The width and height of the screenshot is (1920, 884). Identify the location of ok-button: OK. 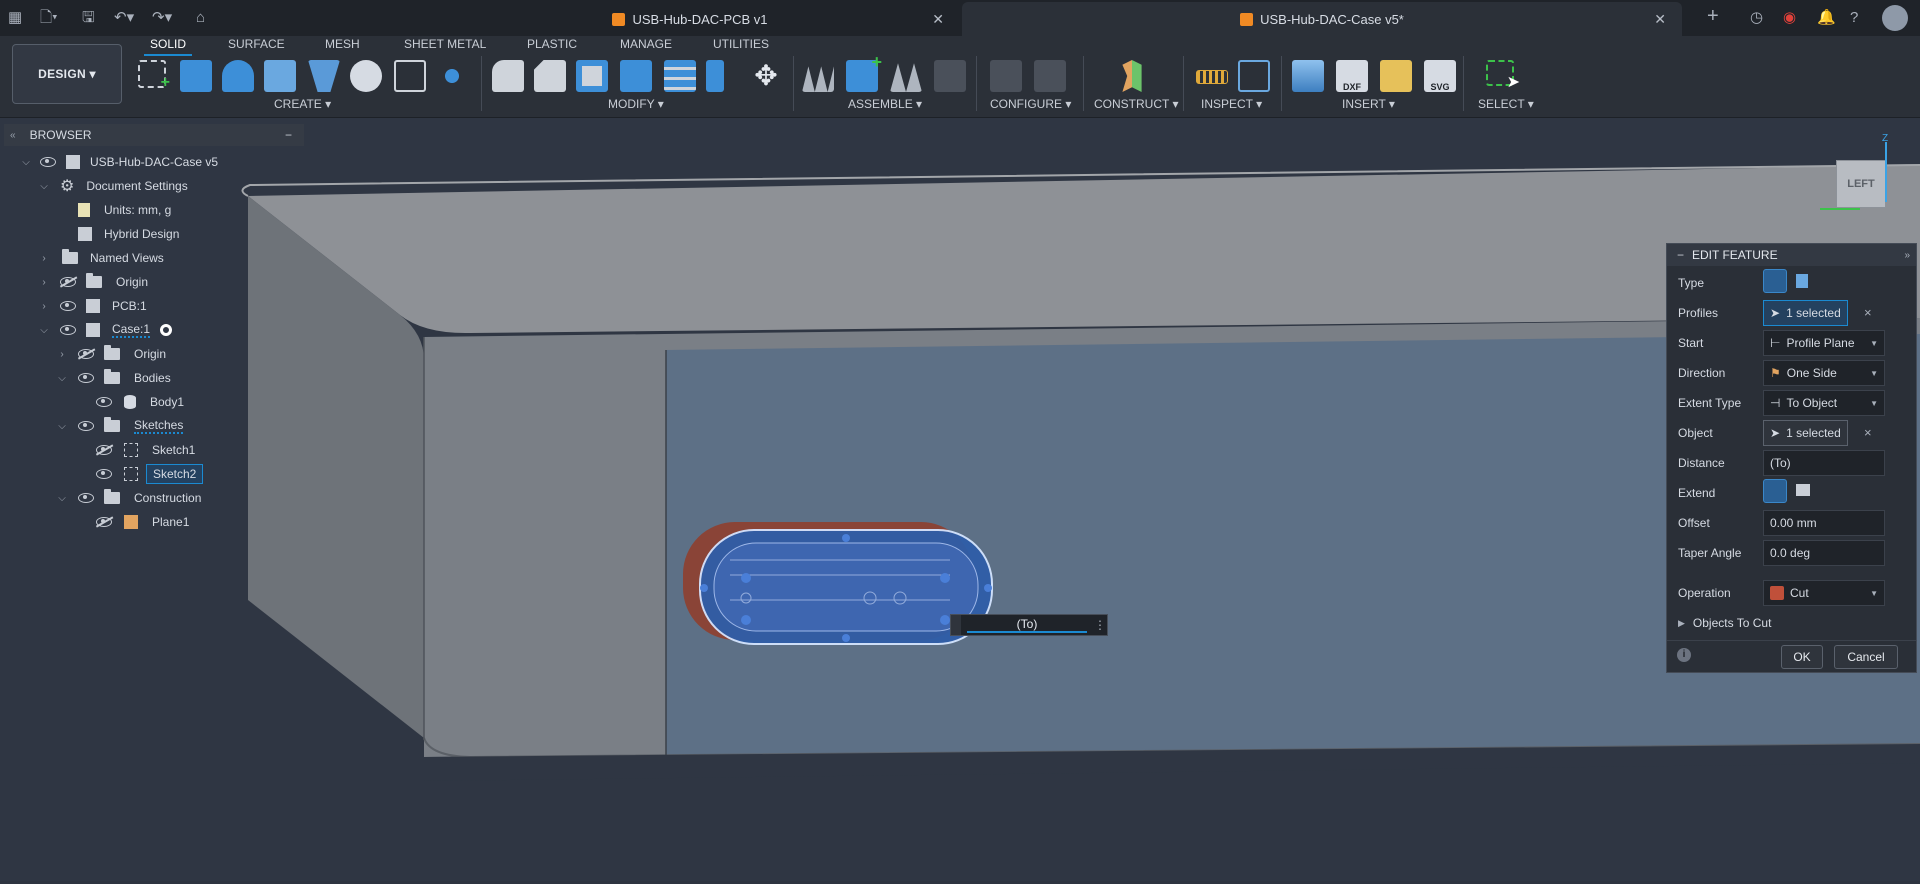
(1802, 657).